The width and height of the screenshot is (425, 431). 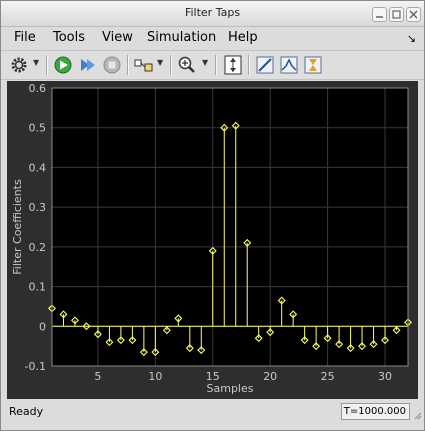 I want to click on x-axis-label: Samples, so click(x=230, y=388).